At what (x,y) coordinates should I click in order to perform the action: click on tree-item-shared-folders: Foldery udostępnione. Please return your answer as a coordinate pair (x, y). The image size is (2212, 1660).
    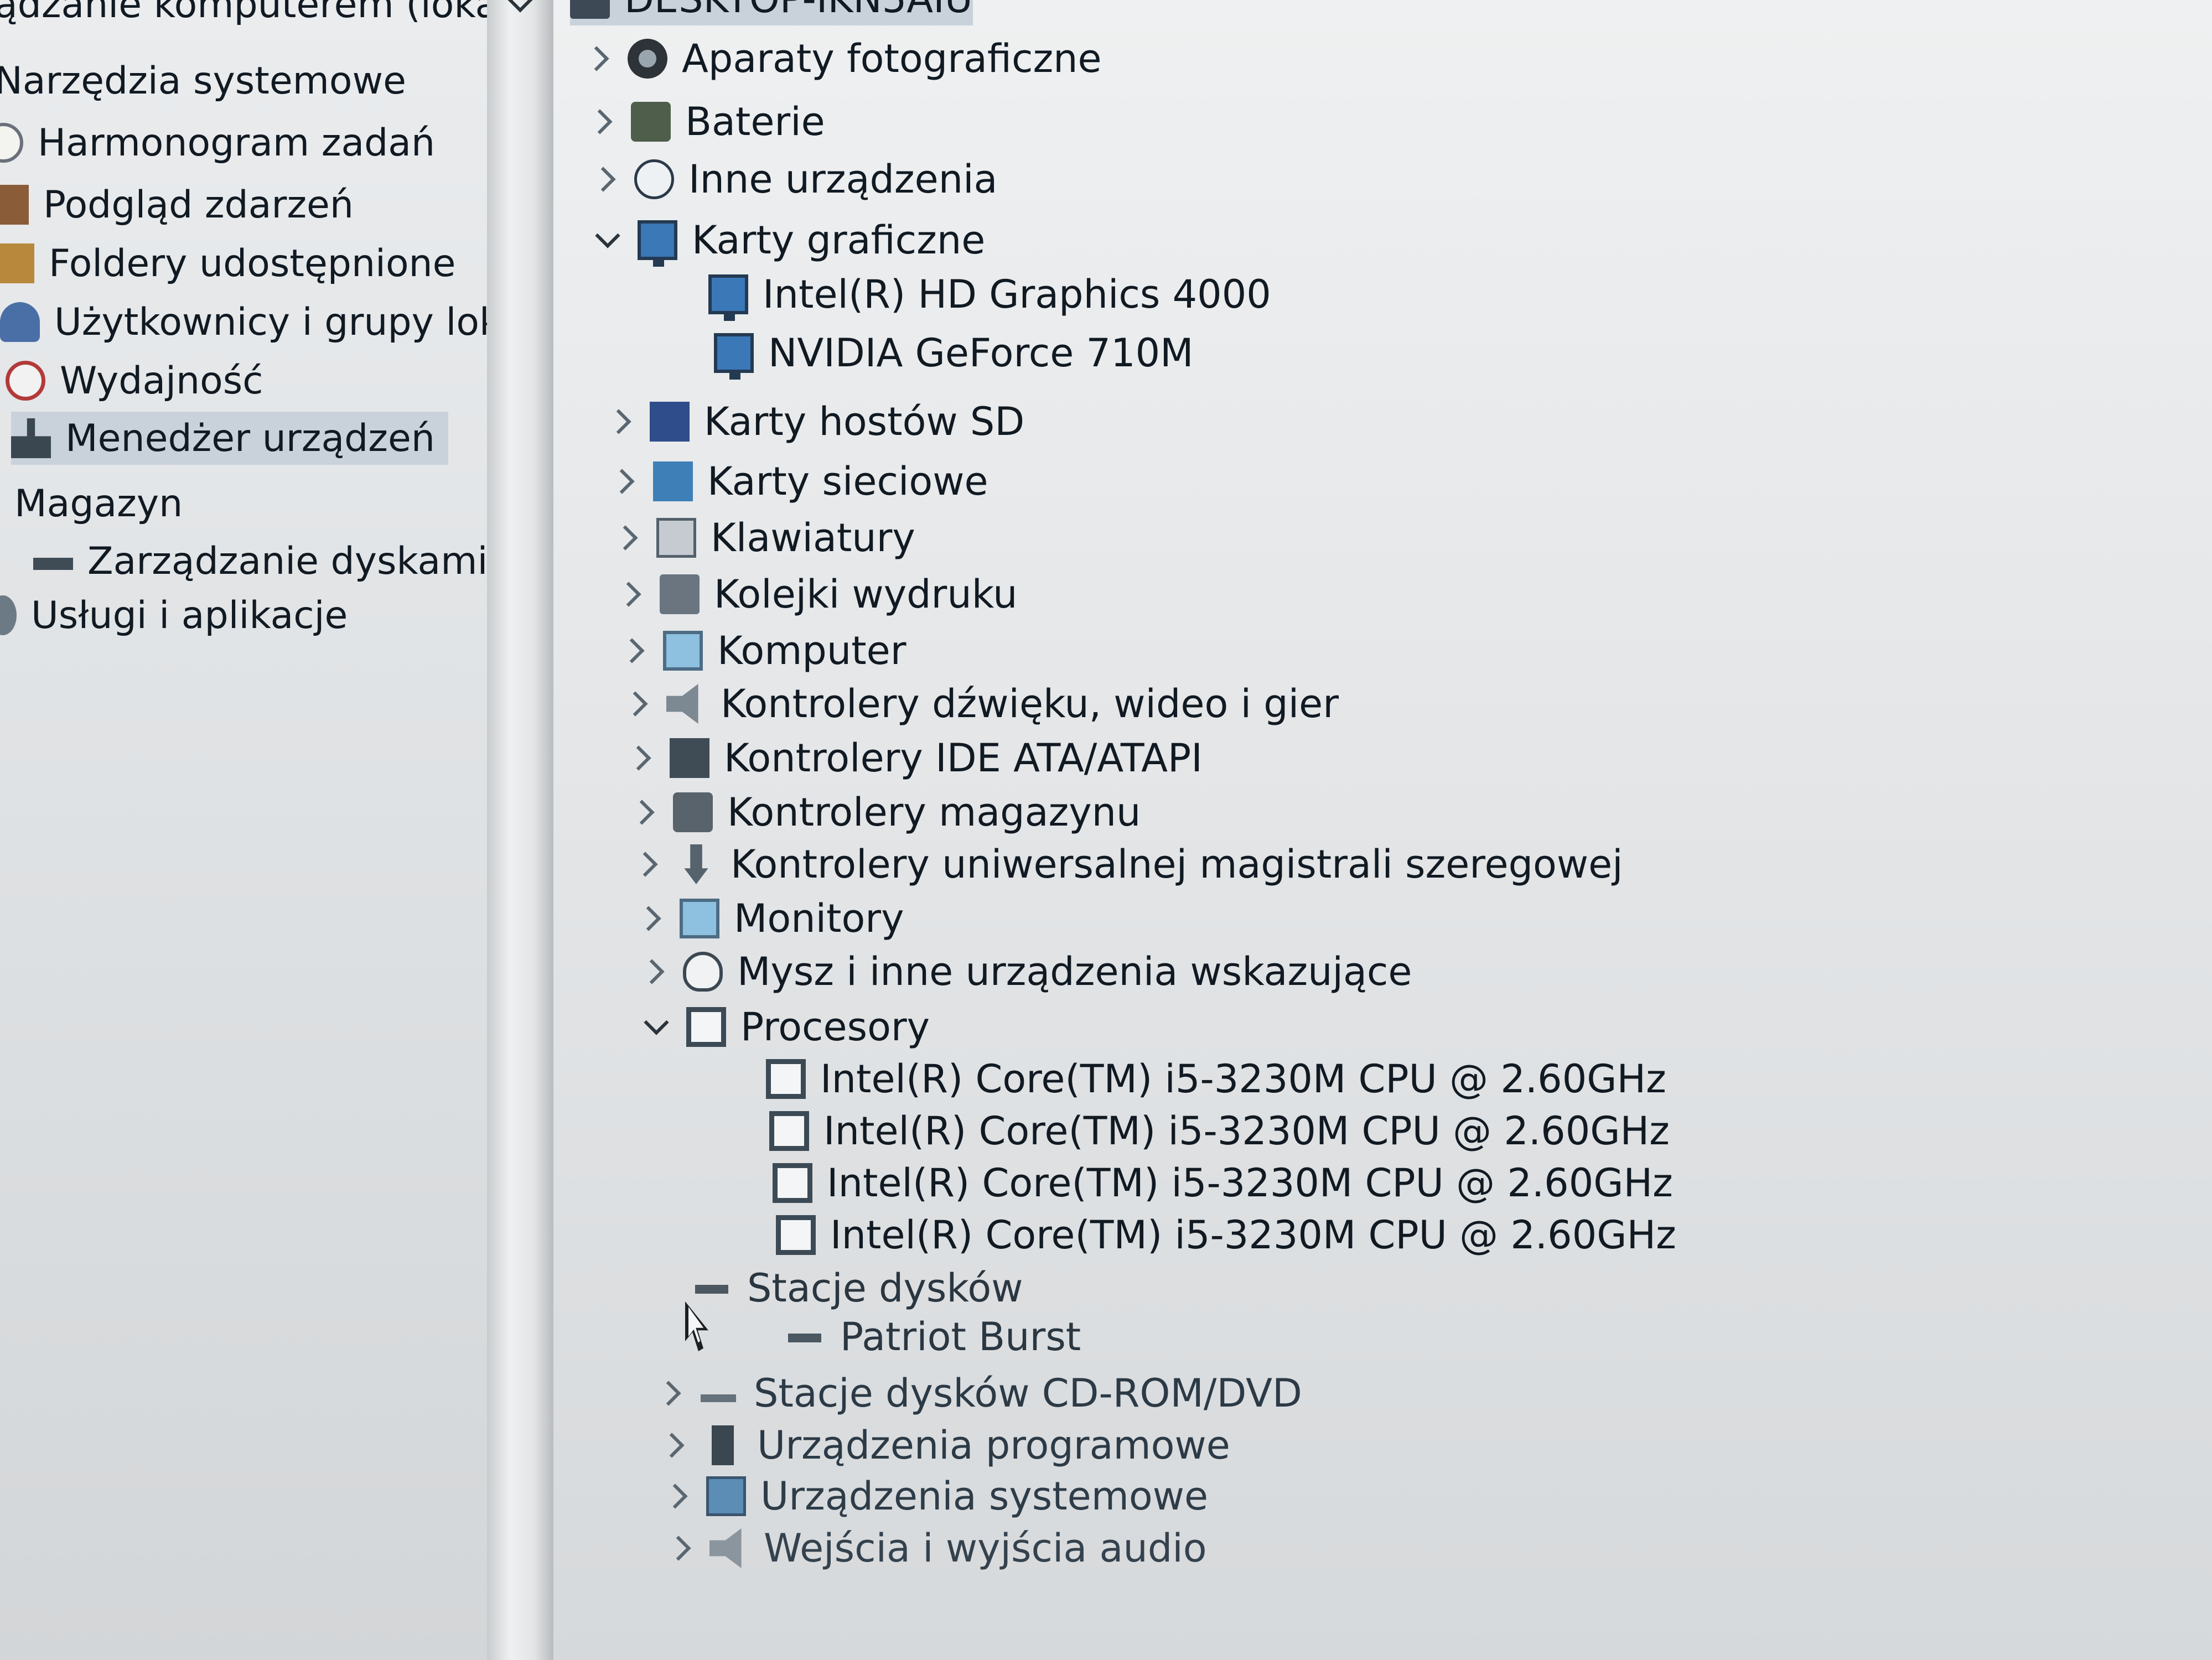
    Looking at the image, I should click on (227, 263).